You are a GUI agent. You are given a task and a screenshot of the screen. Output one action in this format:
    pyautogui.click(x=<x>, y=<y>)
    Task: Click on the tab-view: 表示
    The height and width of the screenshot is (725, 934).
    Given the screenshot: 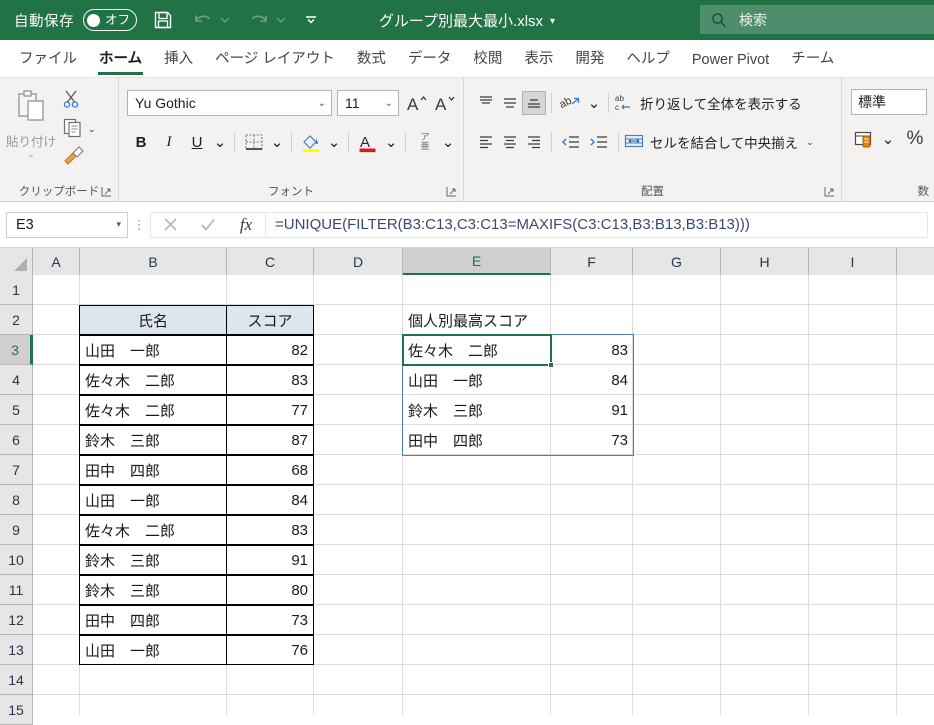 What is the action you would take?
    pyautogui.click(x=538, y=60)
    